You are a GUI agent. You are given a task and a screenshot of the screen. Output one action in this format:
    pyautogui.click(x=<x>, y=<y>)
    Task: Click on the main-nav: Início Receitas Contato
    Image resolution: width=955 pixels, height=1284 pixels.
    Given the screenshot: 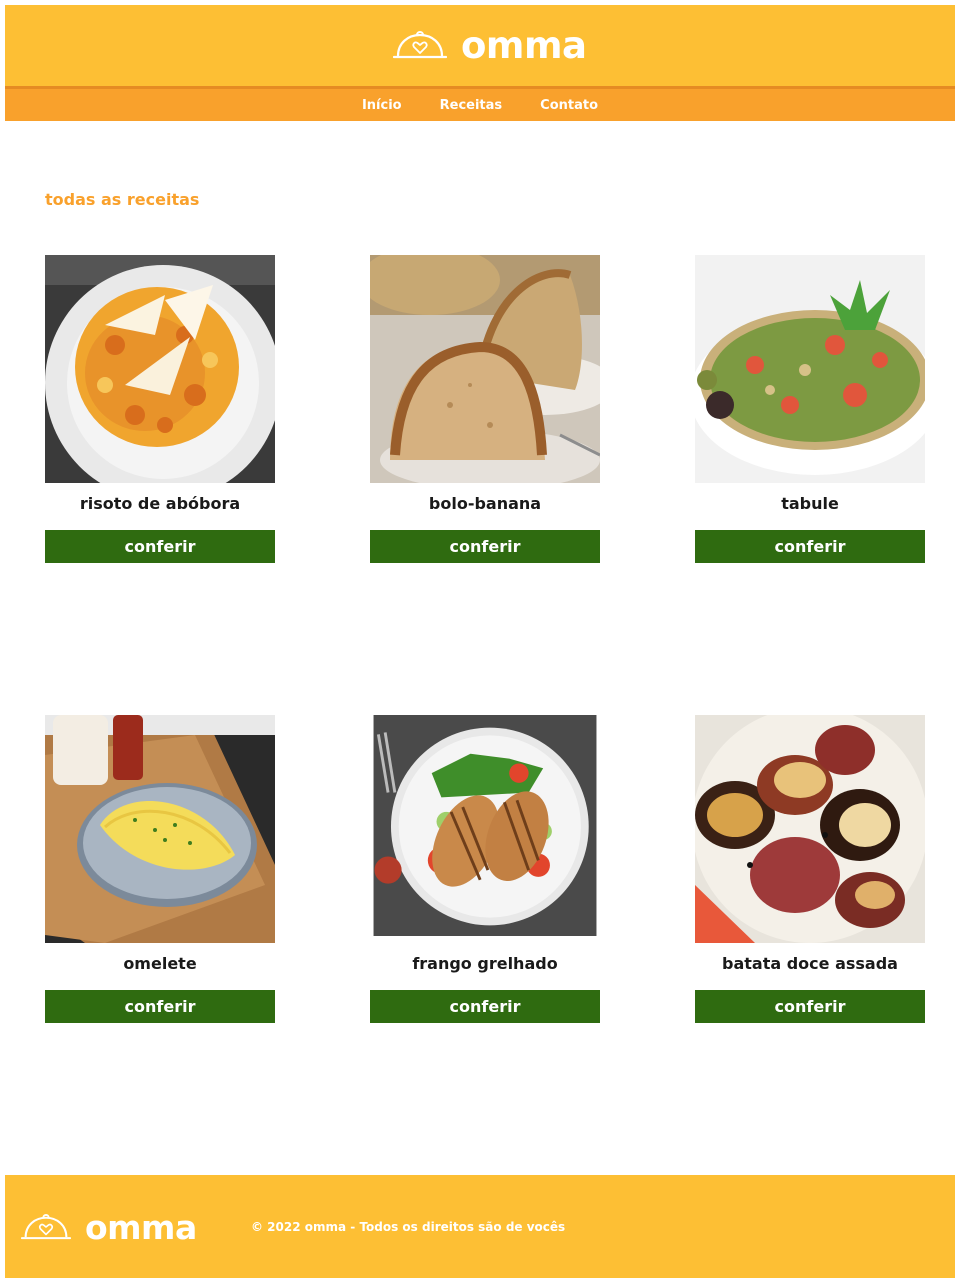 What is the action you would take?
    pyautogui.click(x=480, y=103)
    